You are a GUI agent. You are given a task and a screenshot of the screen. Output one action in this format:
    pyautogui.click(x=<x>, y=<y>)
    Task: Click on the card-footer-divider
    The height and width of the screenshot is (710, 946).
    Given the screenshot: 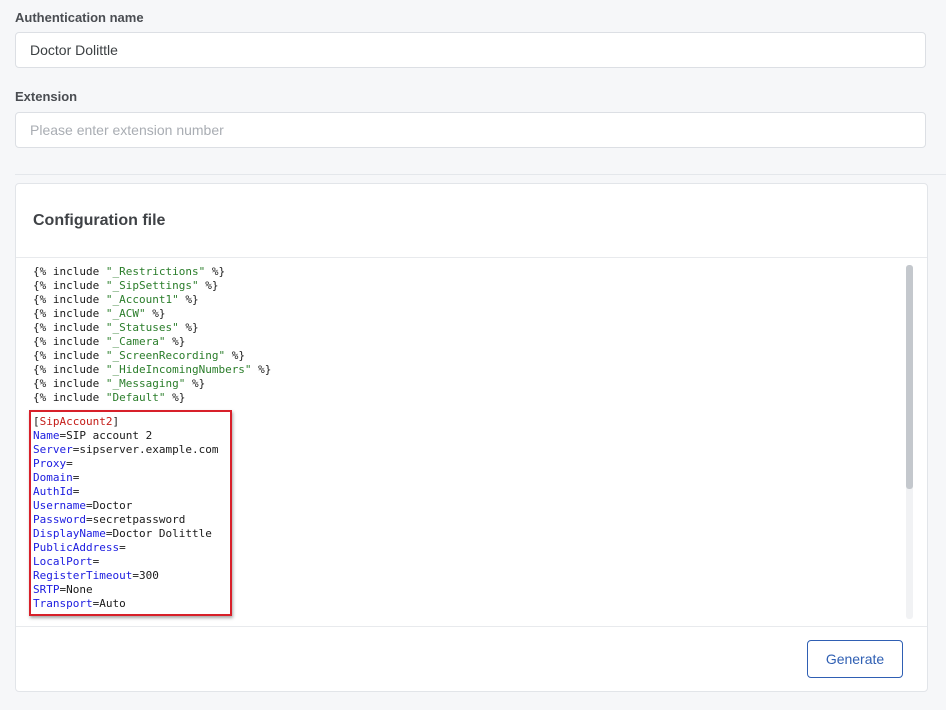 What is the action you would take?
    pyautogui.click(x=471, y=626)
    